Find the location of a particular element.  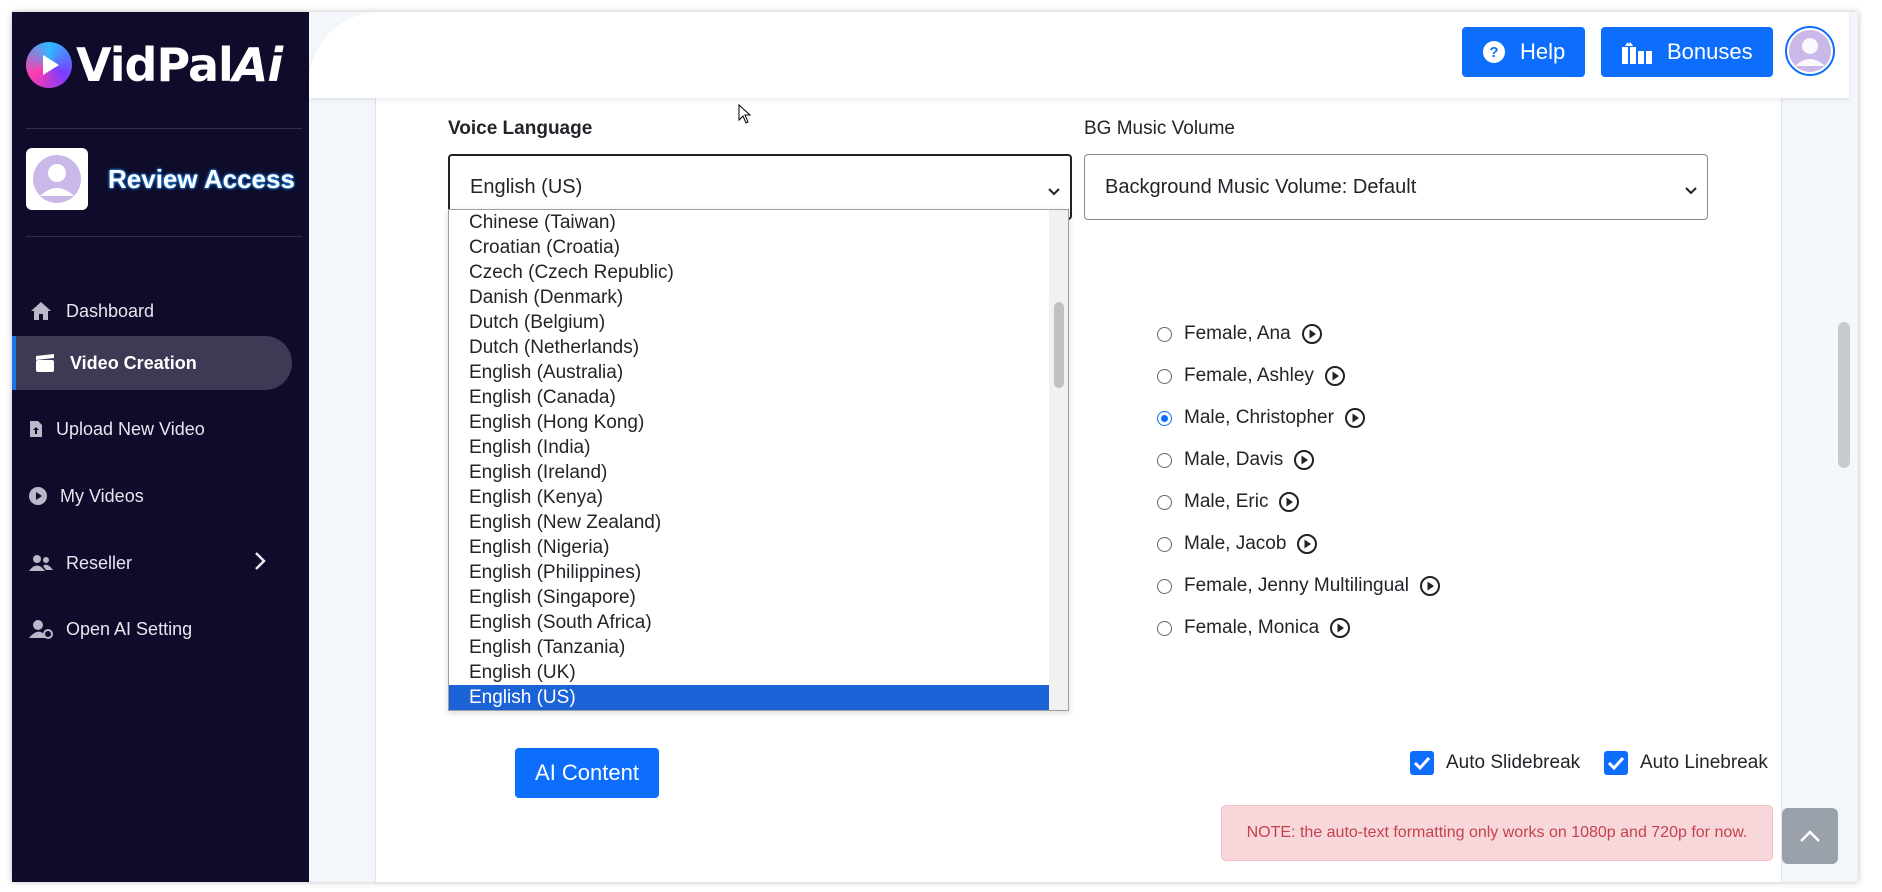

voice-label: Female, Ashley is located at coordinates (1249, 375).